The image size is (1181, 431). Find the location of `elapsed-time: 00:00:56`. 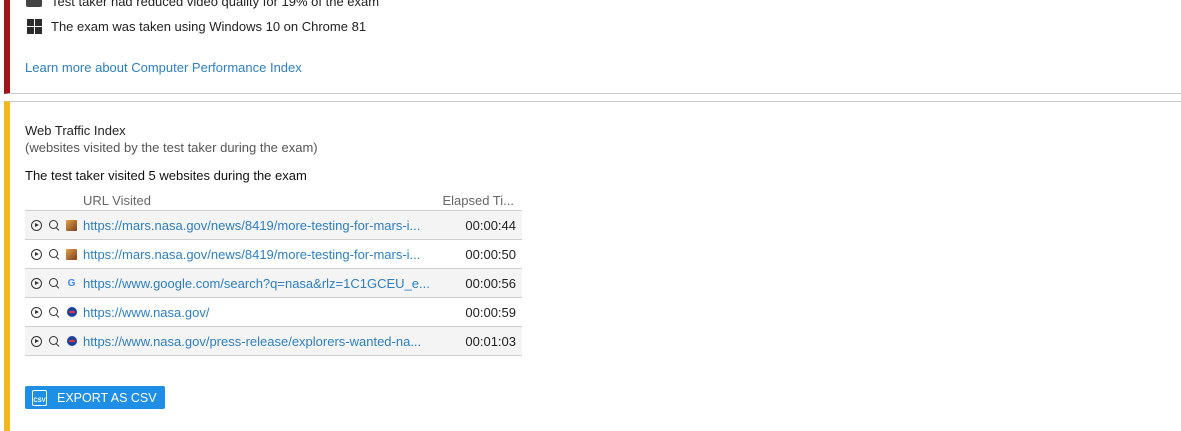

elapsed-time: 00:00:56 is located at coordinates (490, 283).